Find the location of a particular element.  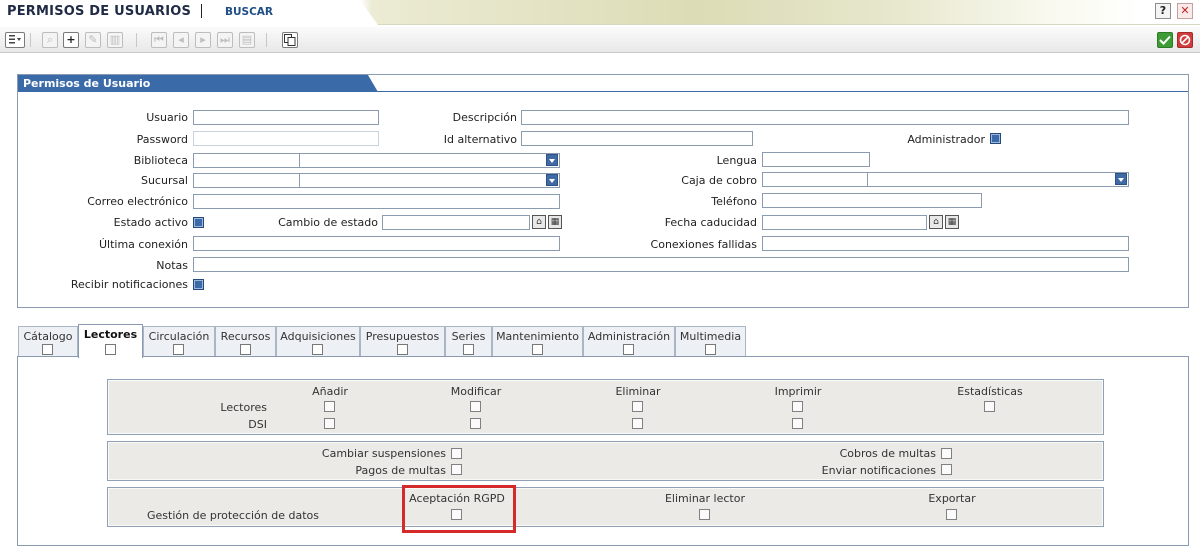

tab-catalogo: Cátalogo is located at coordinates (48, 341).